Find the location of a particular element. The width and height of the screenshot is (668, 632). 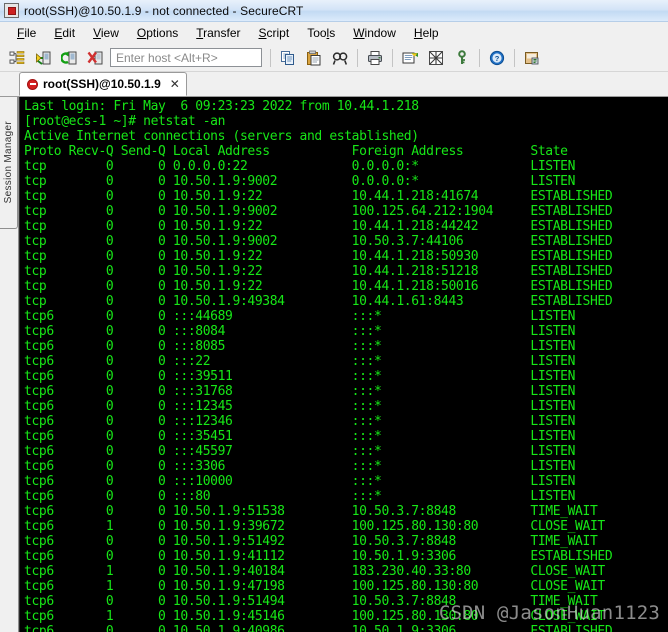

terminal-line: tcp 0 0 10.50.1.9:9002 0.0.0.0:* LISTEN is located at coordinates (300, 181).